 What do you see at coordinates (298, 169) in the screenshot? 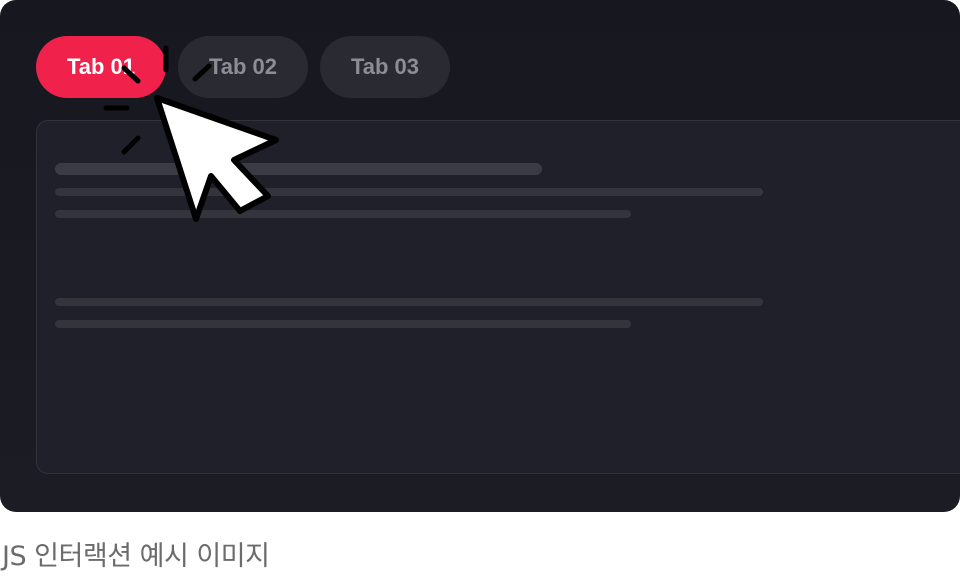
I see `skeleton-title-line` at bounding box center [298, 169].